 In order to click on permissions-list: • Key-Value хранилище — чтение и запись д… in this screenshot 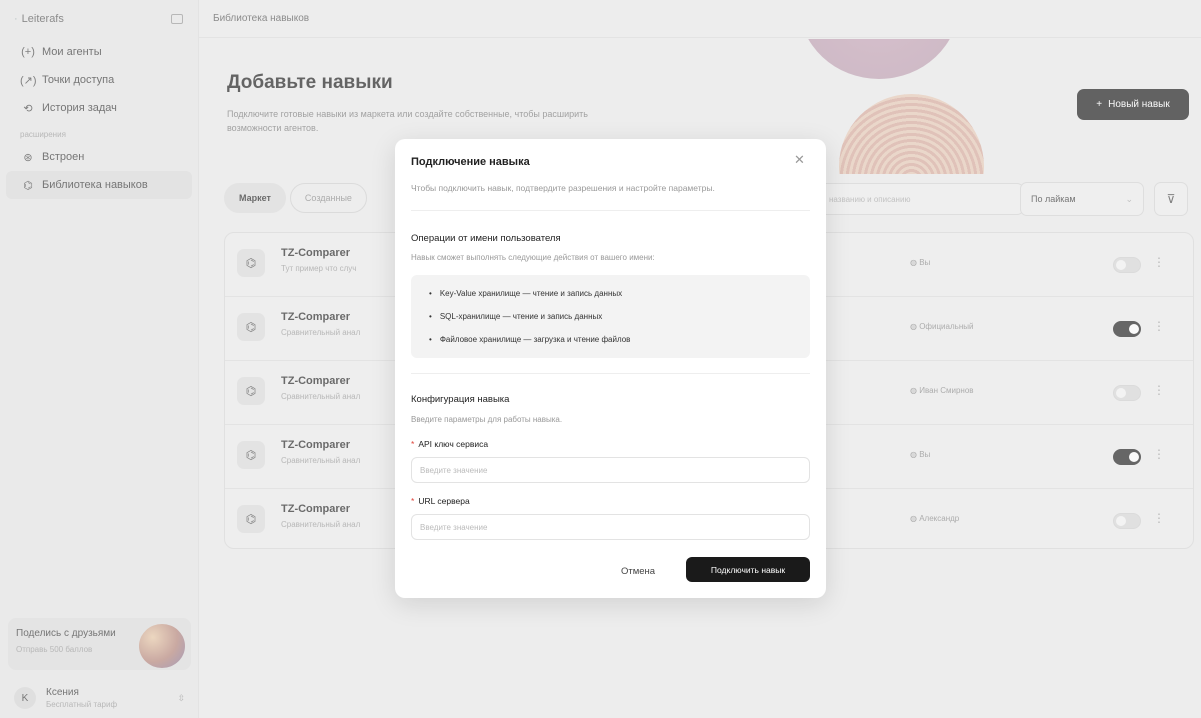, I will do `click(610, 316)`.